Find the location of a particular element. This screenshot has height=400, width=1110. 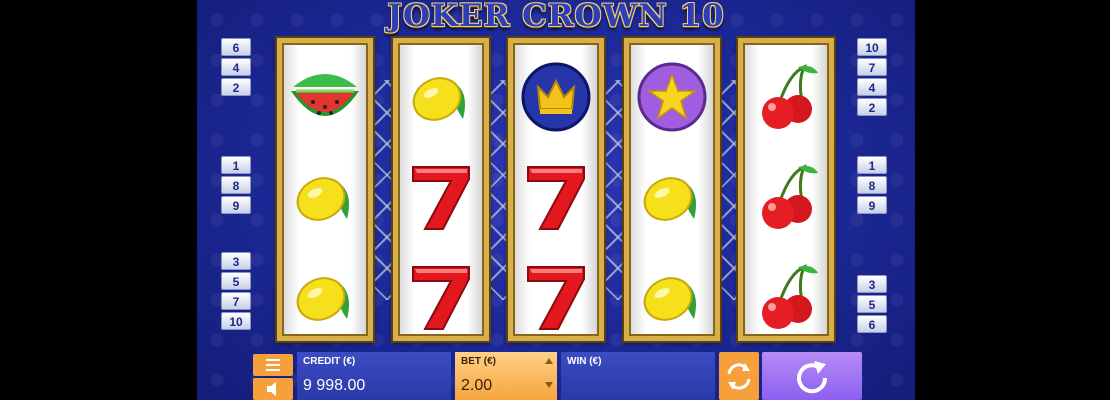

watermelon-icon is located at coordinates (325, 97).